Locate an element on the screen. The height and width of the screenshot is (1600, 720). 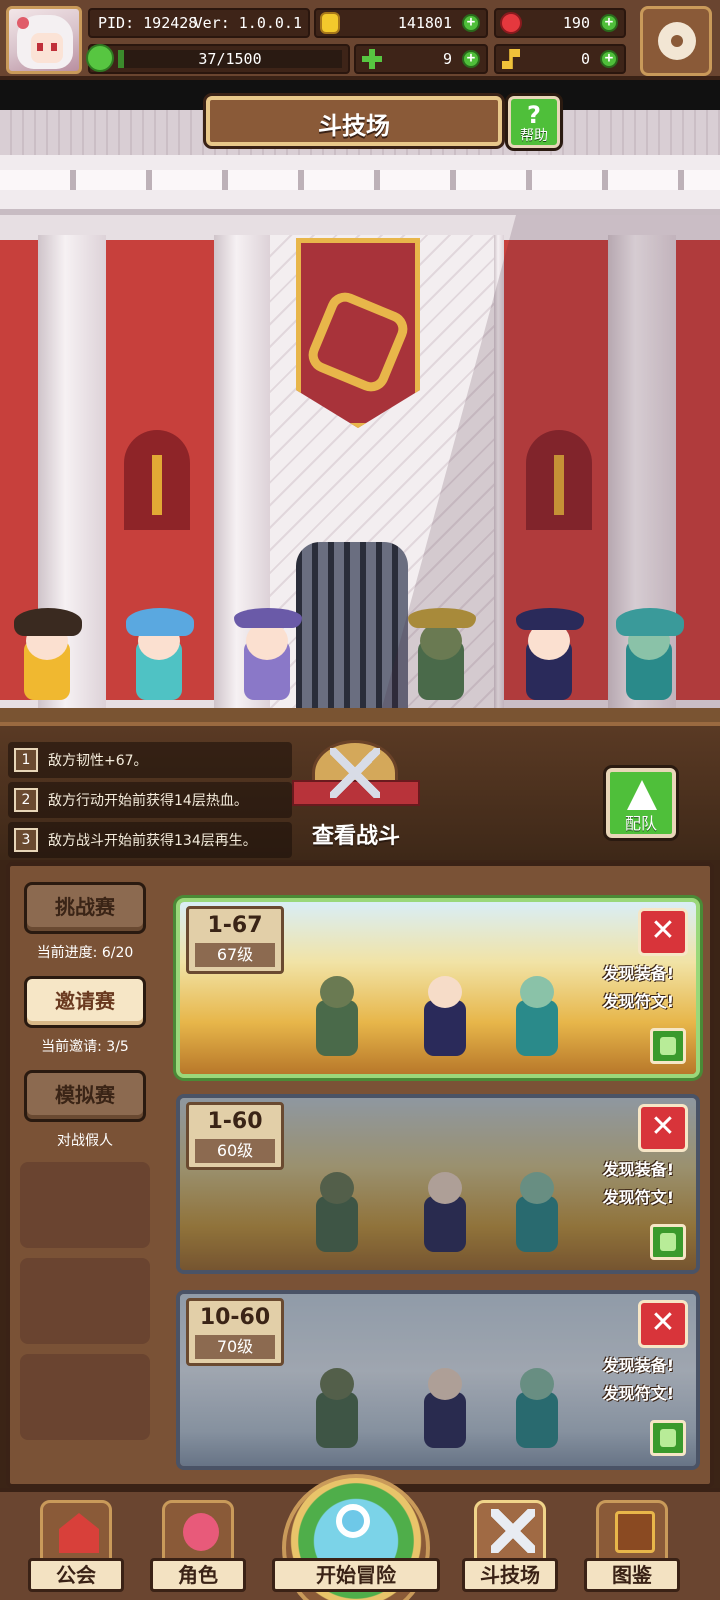
add-key-button: + is located at coordinates (609, 59).